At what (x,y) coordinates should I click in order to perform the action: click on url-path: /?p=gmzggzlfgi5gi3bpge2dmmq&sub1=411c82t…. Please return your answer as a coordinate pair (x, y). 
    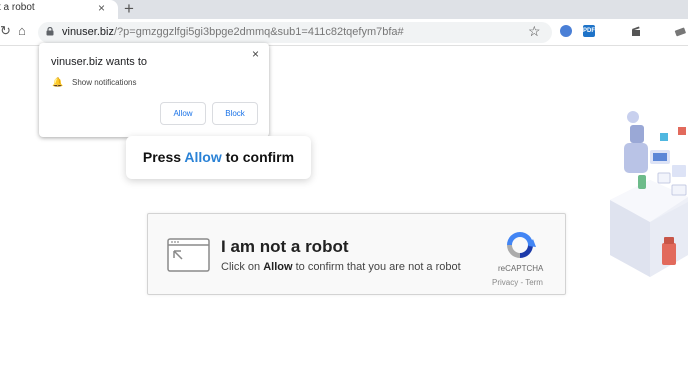
    Looking at the image, I should click on (258, 32).